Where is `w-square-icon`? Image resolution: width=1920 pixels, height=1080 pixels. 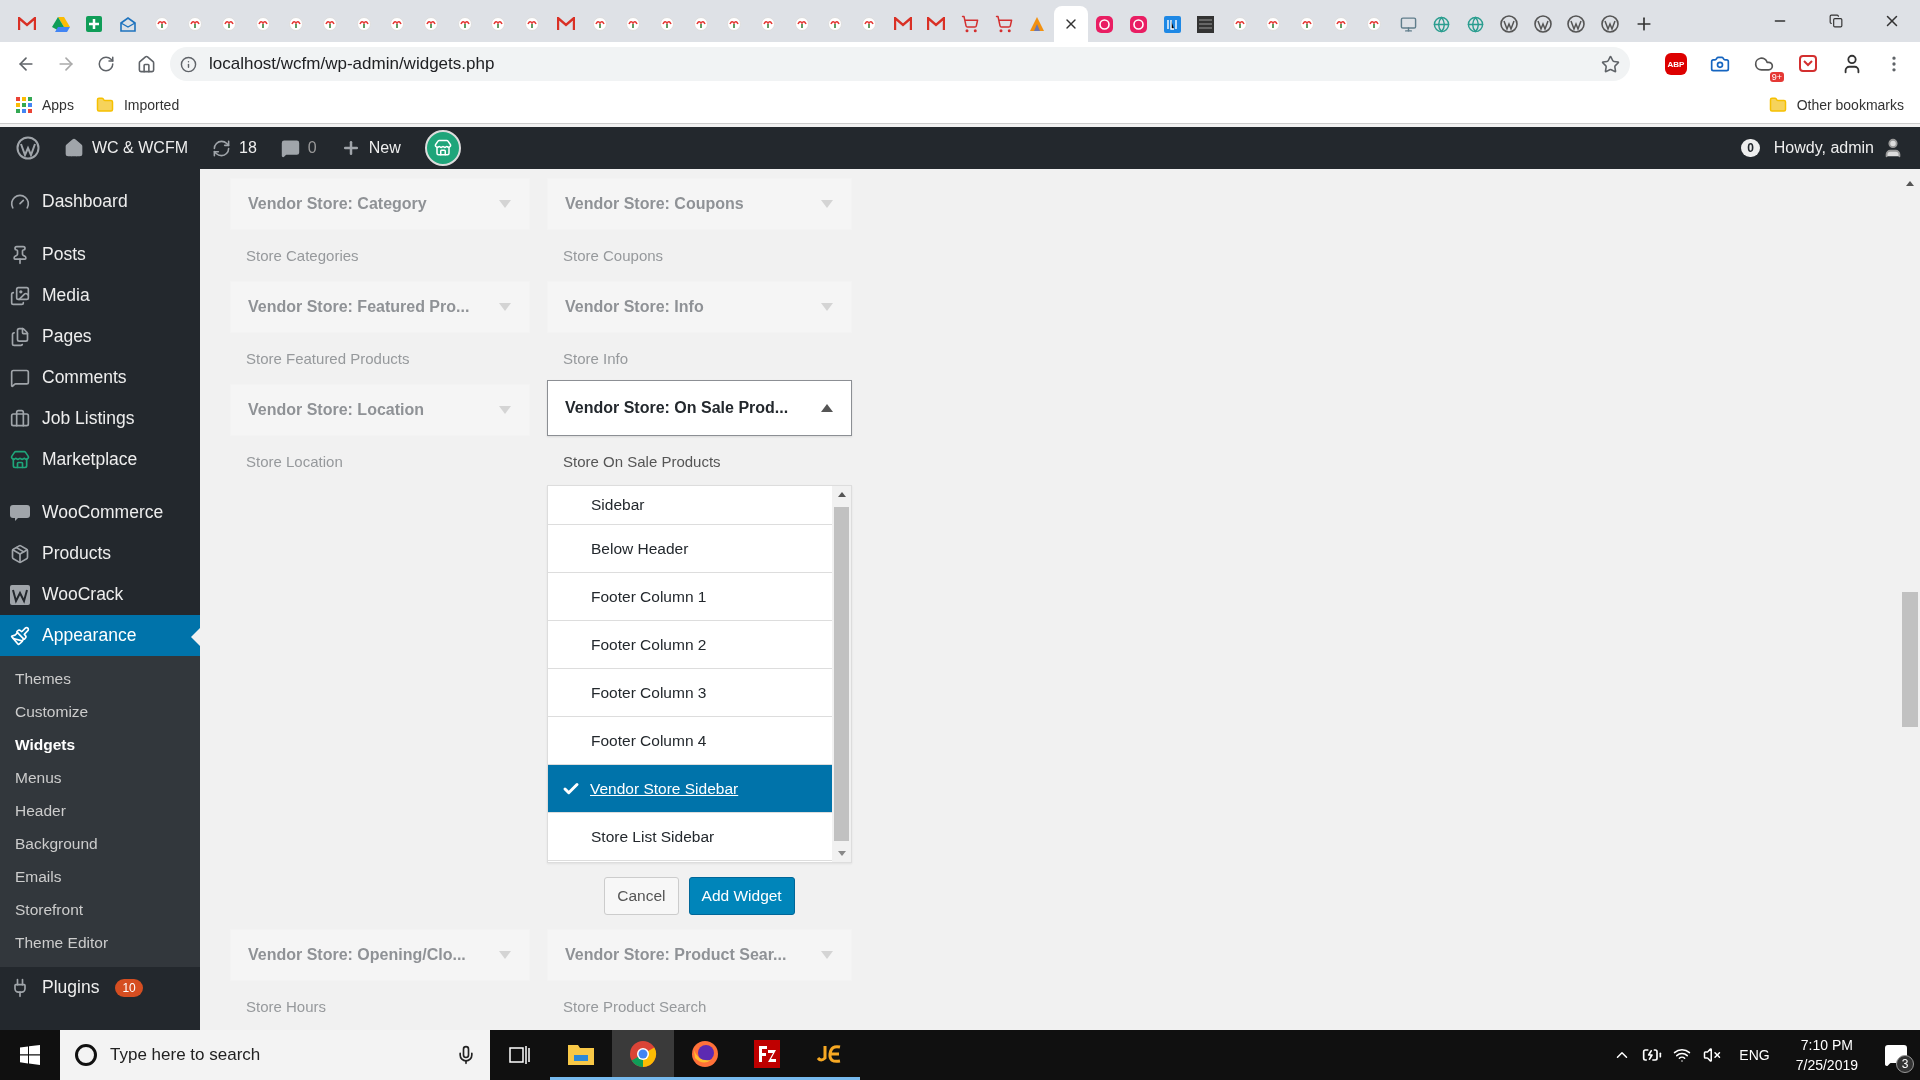
w-square-icon is located at coordinates (20, 594).